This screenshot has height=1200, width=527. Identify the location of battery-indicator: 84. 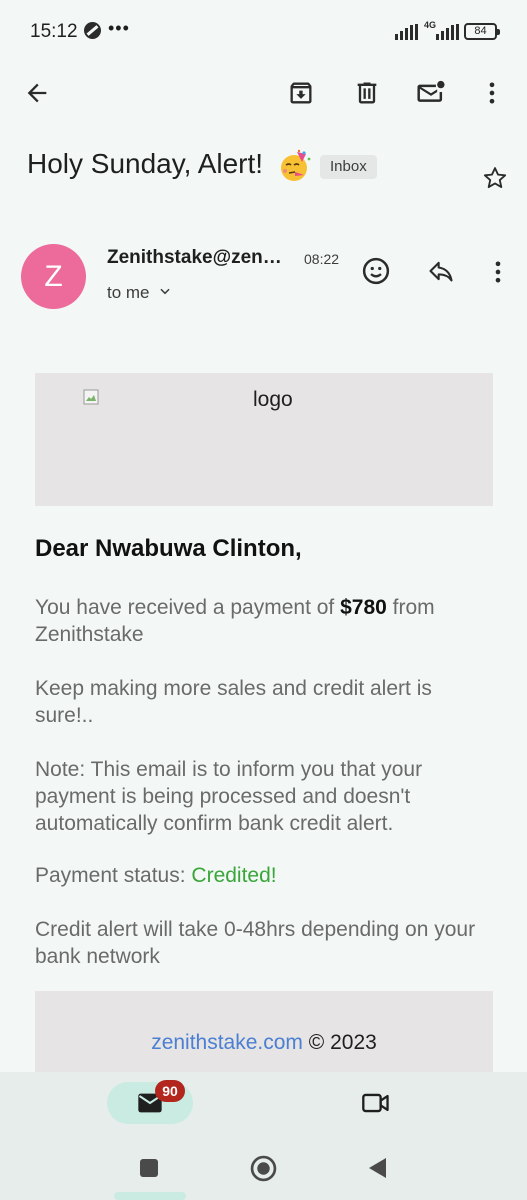
(482, 31).